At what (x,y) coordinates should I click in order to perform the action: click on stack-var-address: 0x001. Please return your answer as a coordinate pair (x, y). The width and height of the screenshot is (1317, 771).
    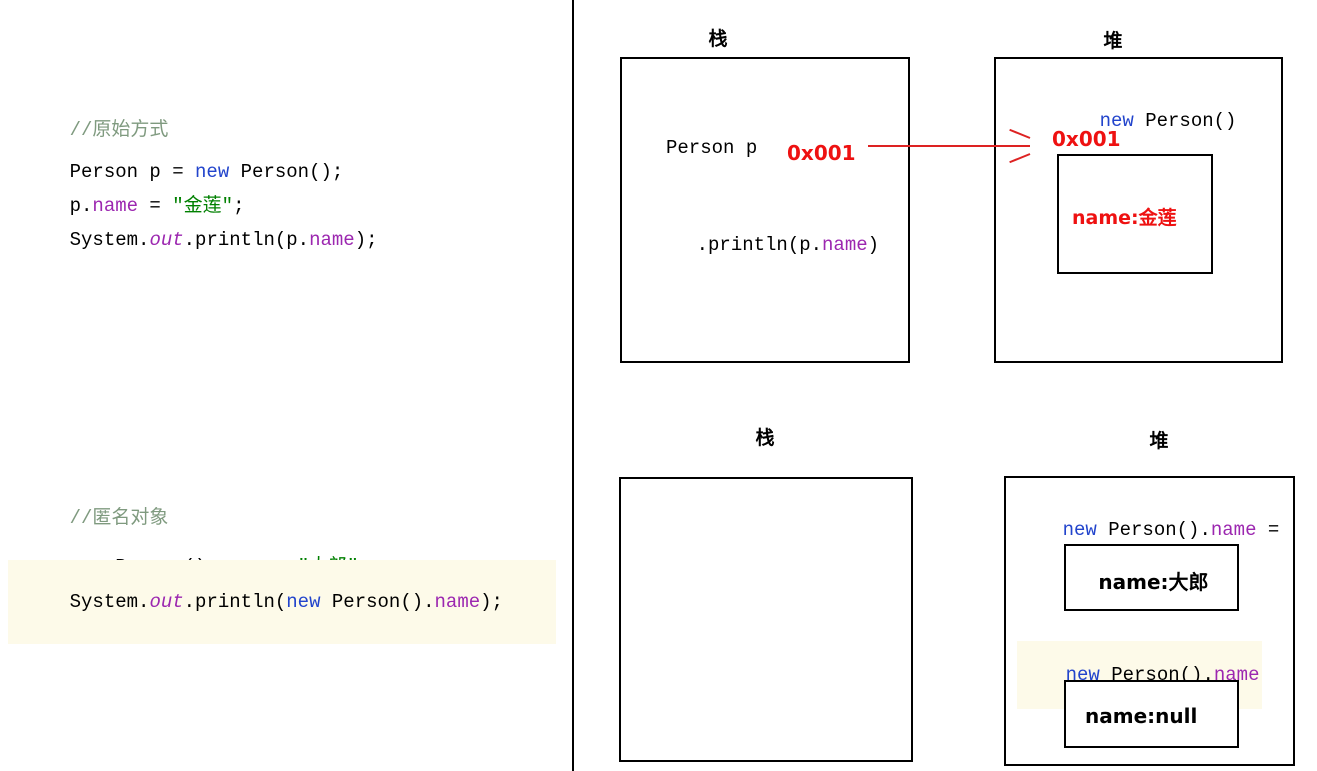
    Looking at the image, I should click on (821, 153).